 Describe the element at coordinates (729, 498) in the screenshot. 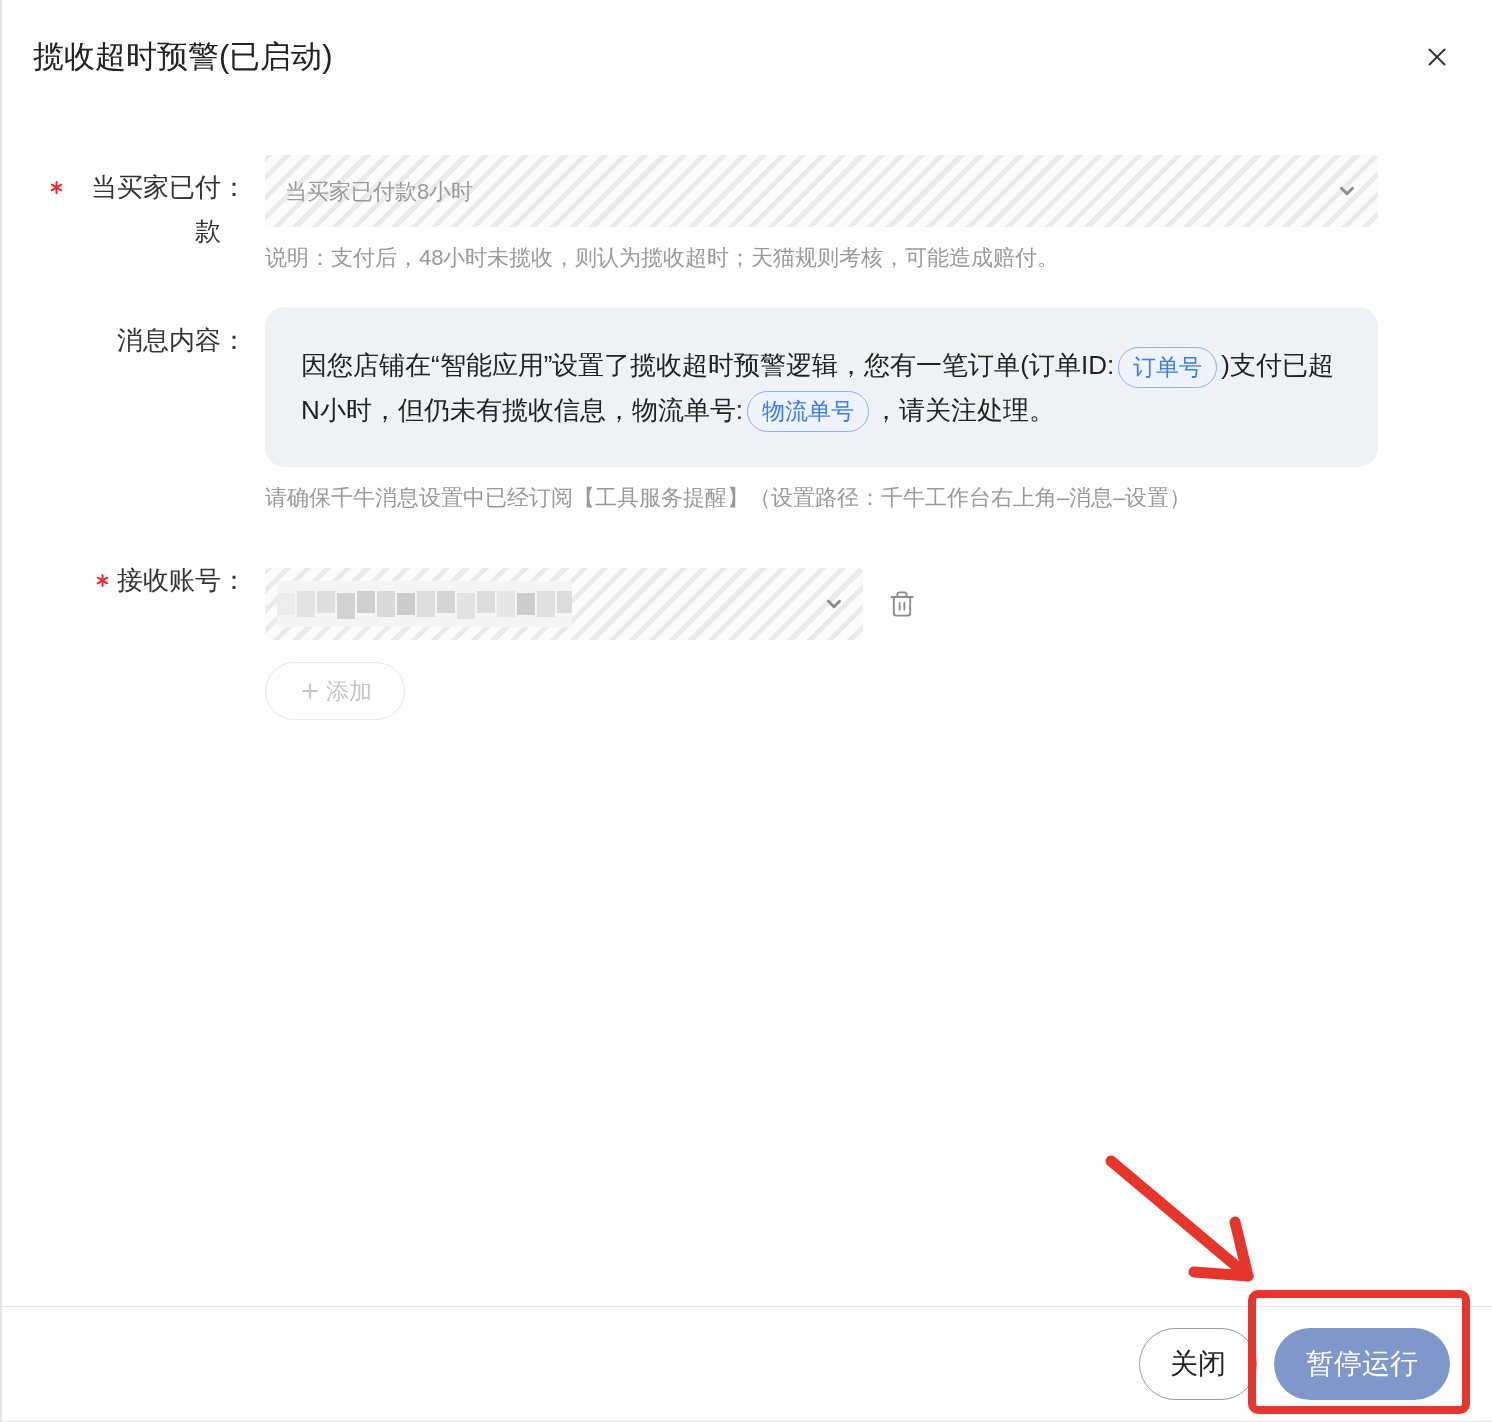

I see `field-help-text: 请确保千牛消息设置中已经订阅【工具服务提醒】（设置路径：千牛工作台右上角–消息–设置）` at that location.